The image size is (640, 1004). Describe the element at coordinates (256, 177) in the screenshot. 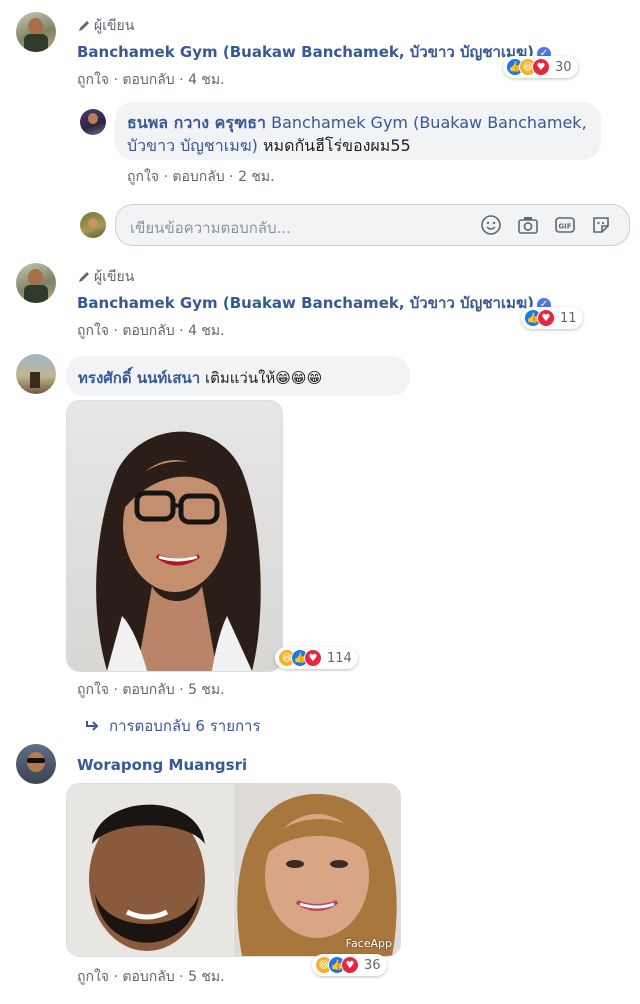

I see `timestamp: 2 ชม.` at that location.